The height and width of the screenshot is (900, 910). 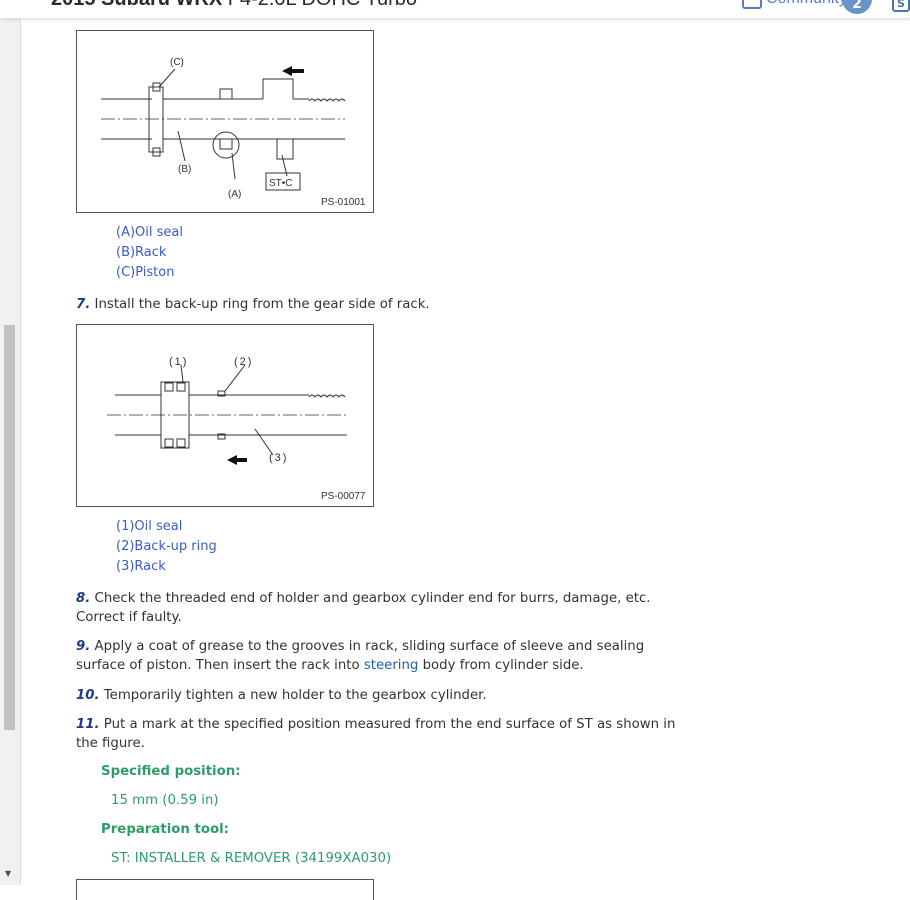 I want to click on figure-backup-ring-install: (1) (2) (3) PS-00077, so click(x=225, y=415).